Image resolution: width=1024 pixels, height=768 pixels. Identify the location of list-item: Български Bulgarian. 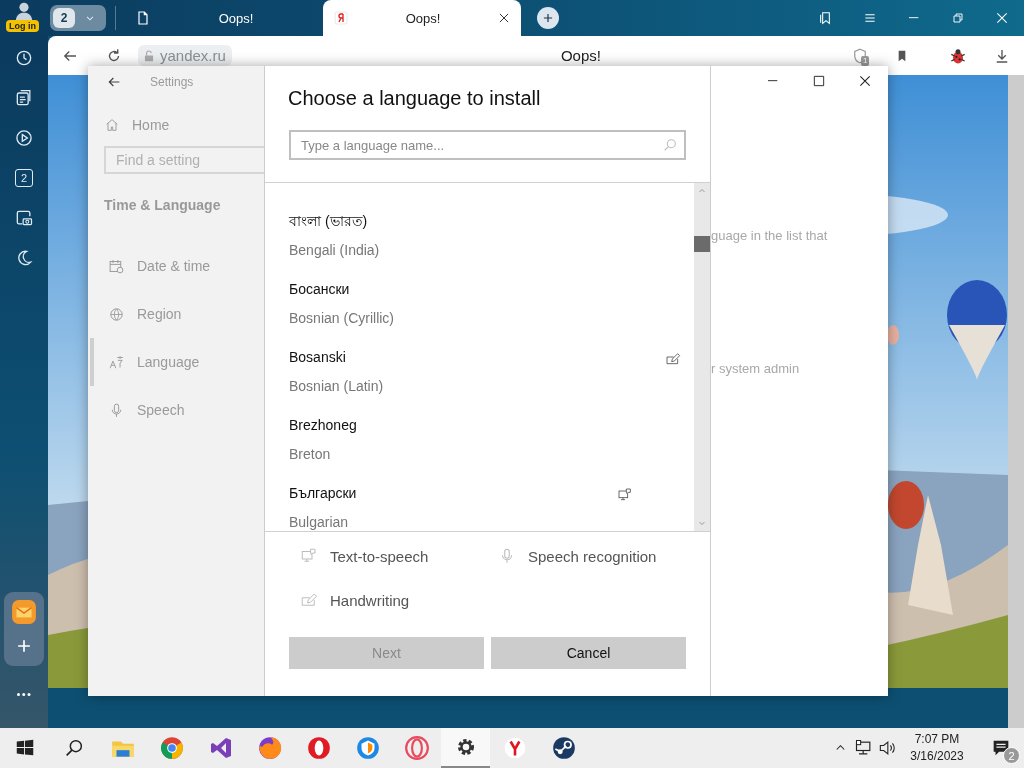
(479, 505).